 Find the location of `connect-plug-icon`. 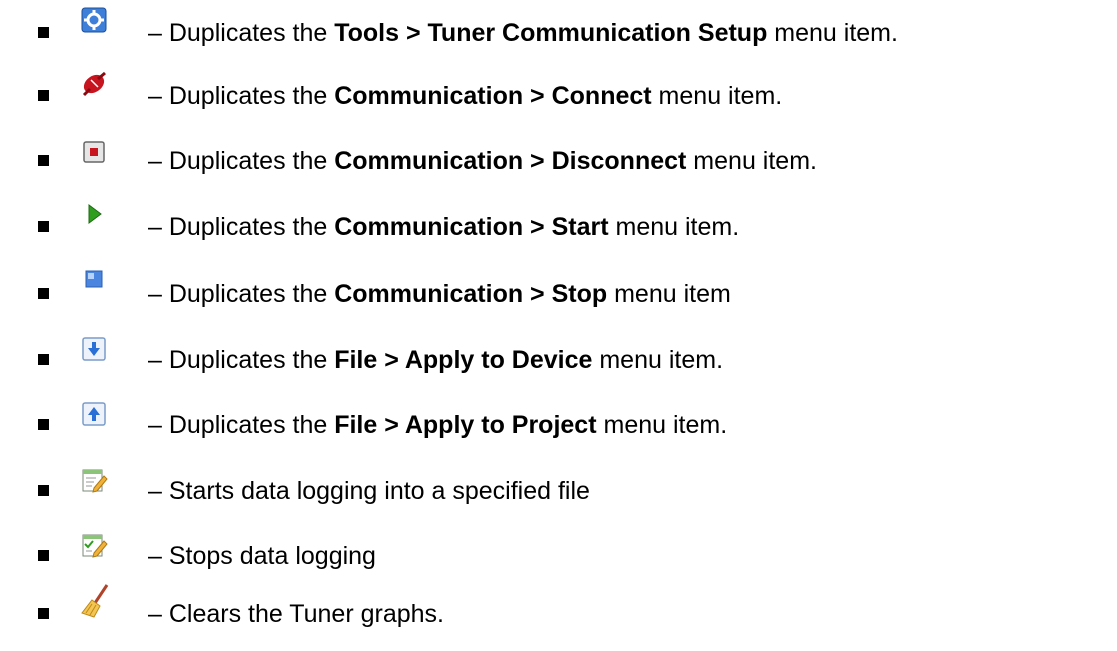

connect-plug-icon is located at coordinates (94, 85).